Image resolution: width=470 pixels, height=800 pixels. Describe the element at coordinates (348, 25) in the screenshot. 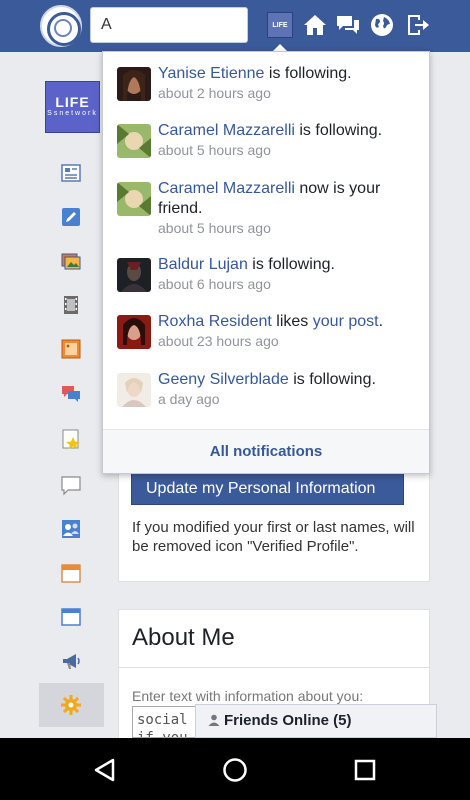

I see `messages-icon` at that location.